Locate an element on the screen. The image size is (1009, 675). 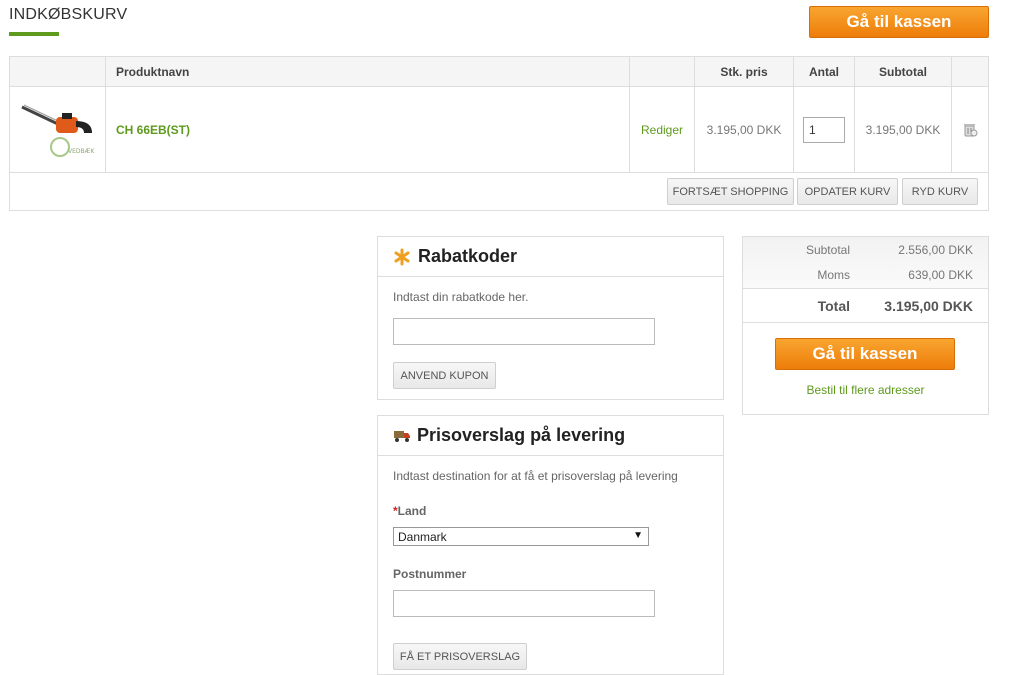
totals-summary: Subtotal 2.556,00 DKK Moms 639,00 DKK is located at coordinates (865, 262).